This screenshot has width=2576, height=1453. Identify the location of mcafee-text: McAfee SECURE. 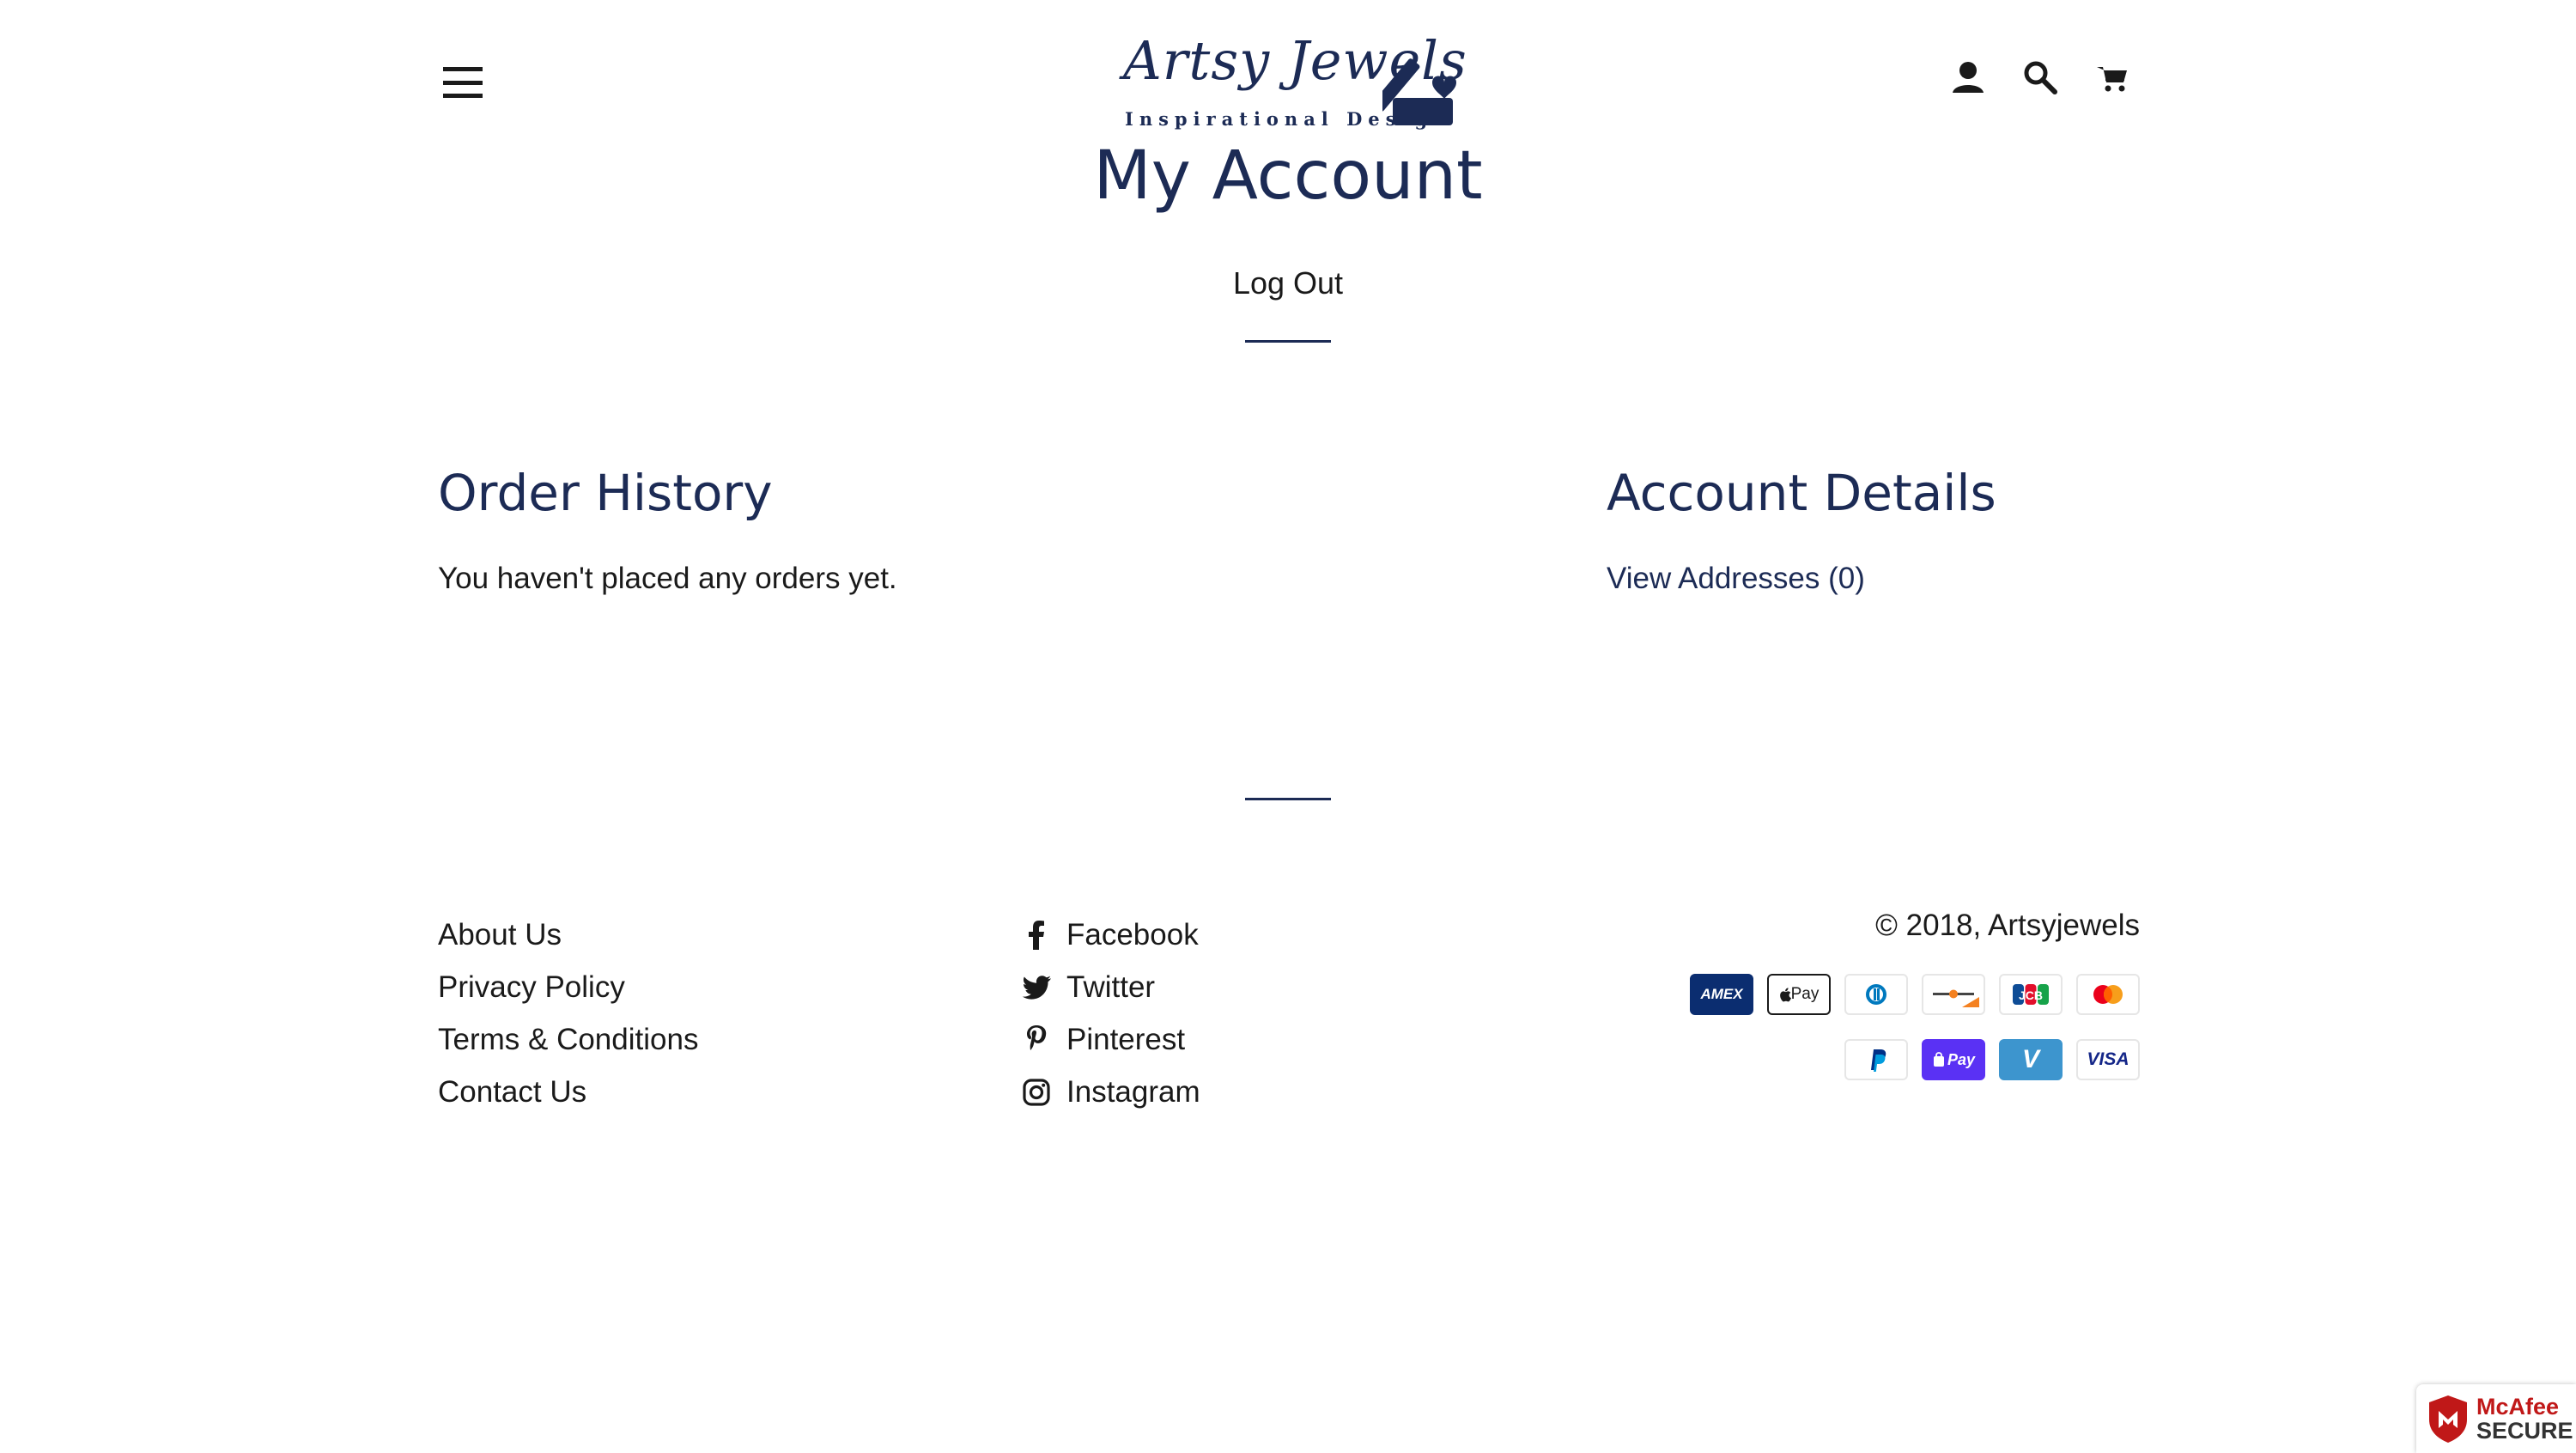
(2524, 1419).